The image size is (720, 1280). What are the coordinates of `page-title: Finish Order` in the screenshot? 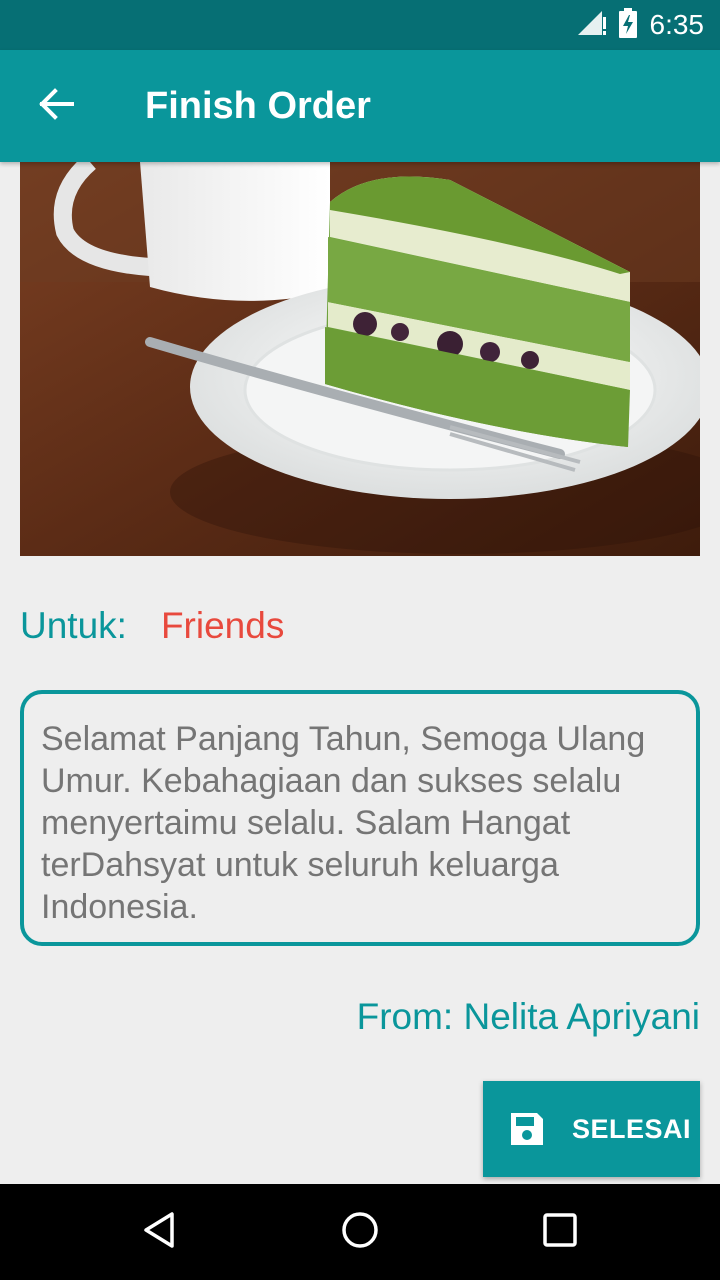 It's located at (258, 105).